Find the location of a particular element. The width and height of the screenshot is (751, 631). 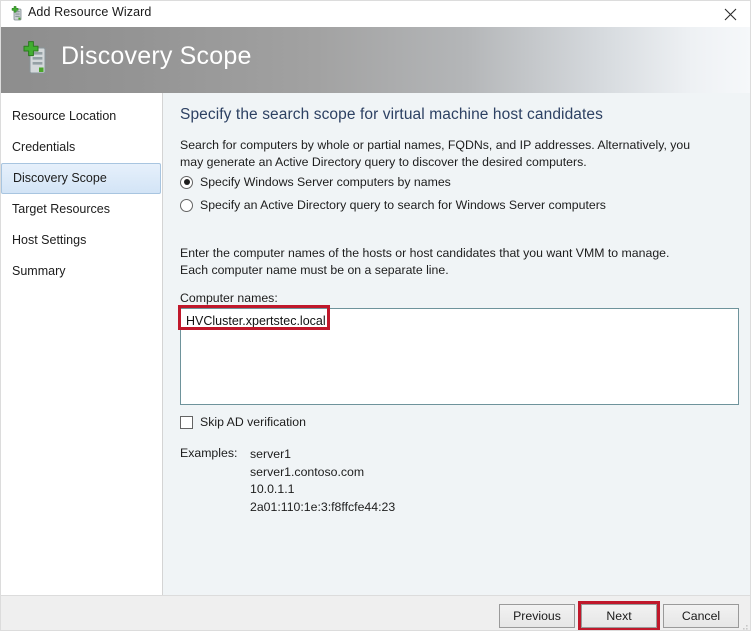

skip-ad-verification-row: Skip AD verification is located at coordinates (243, 422).